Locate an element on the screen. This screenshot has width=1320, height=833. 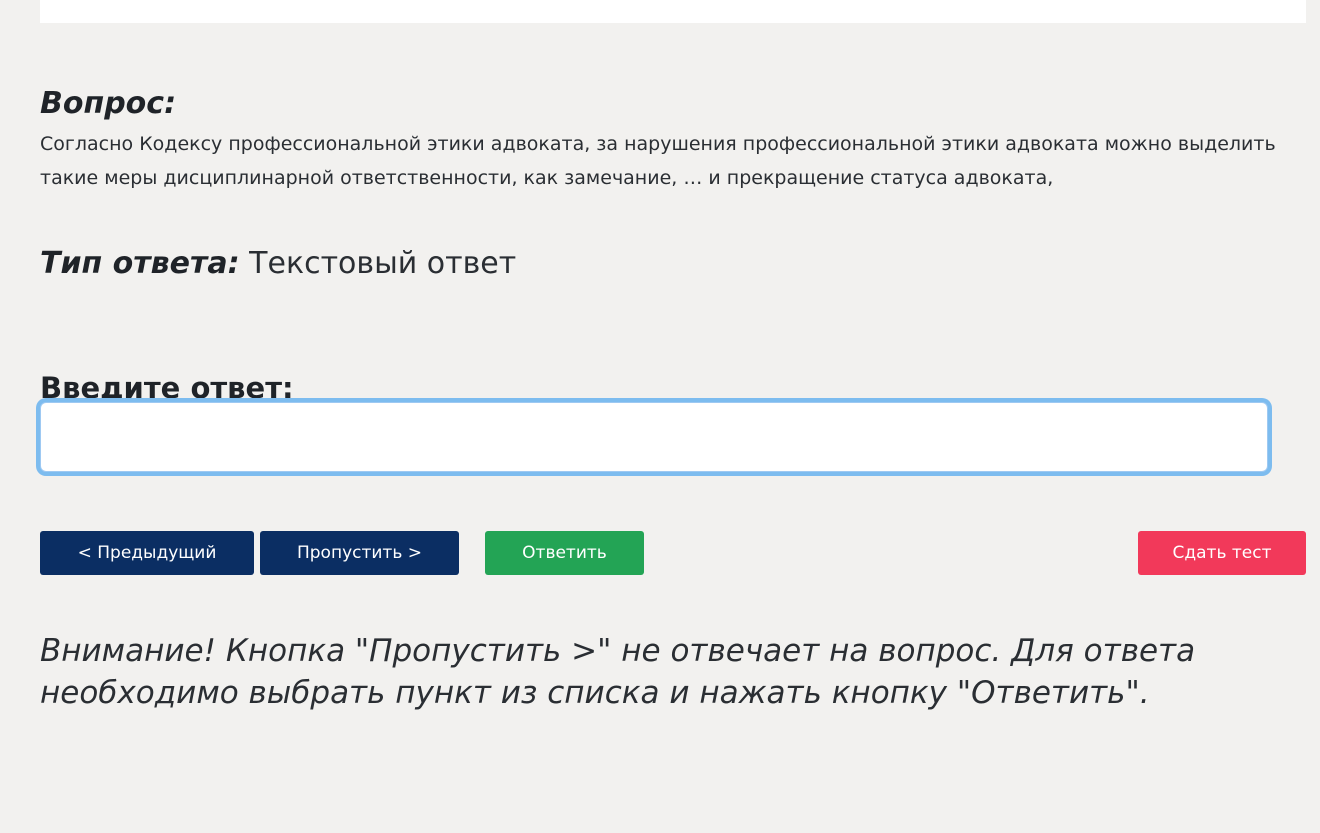
answer-type-label: Тип ответа: is located at coordinates (140, 263).